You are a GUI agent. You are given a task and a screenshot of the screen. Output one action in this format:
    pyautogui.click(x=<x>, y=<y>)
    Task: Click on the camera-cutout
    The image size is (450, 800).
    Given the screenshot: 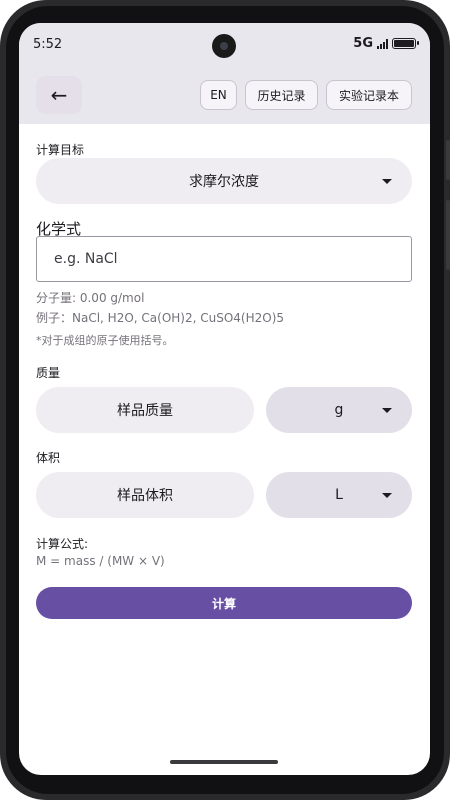 What is the action you would take?
    pyautogui.click(x=224, y=46)
    